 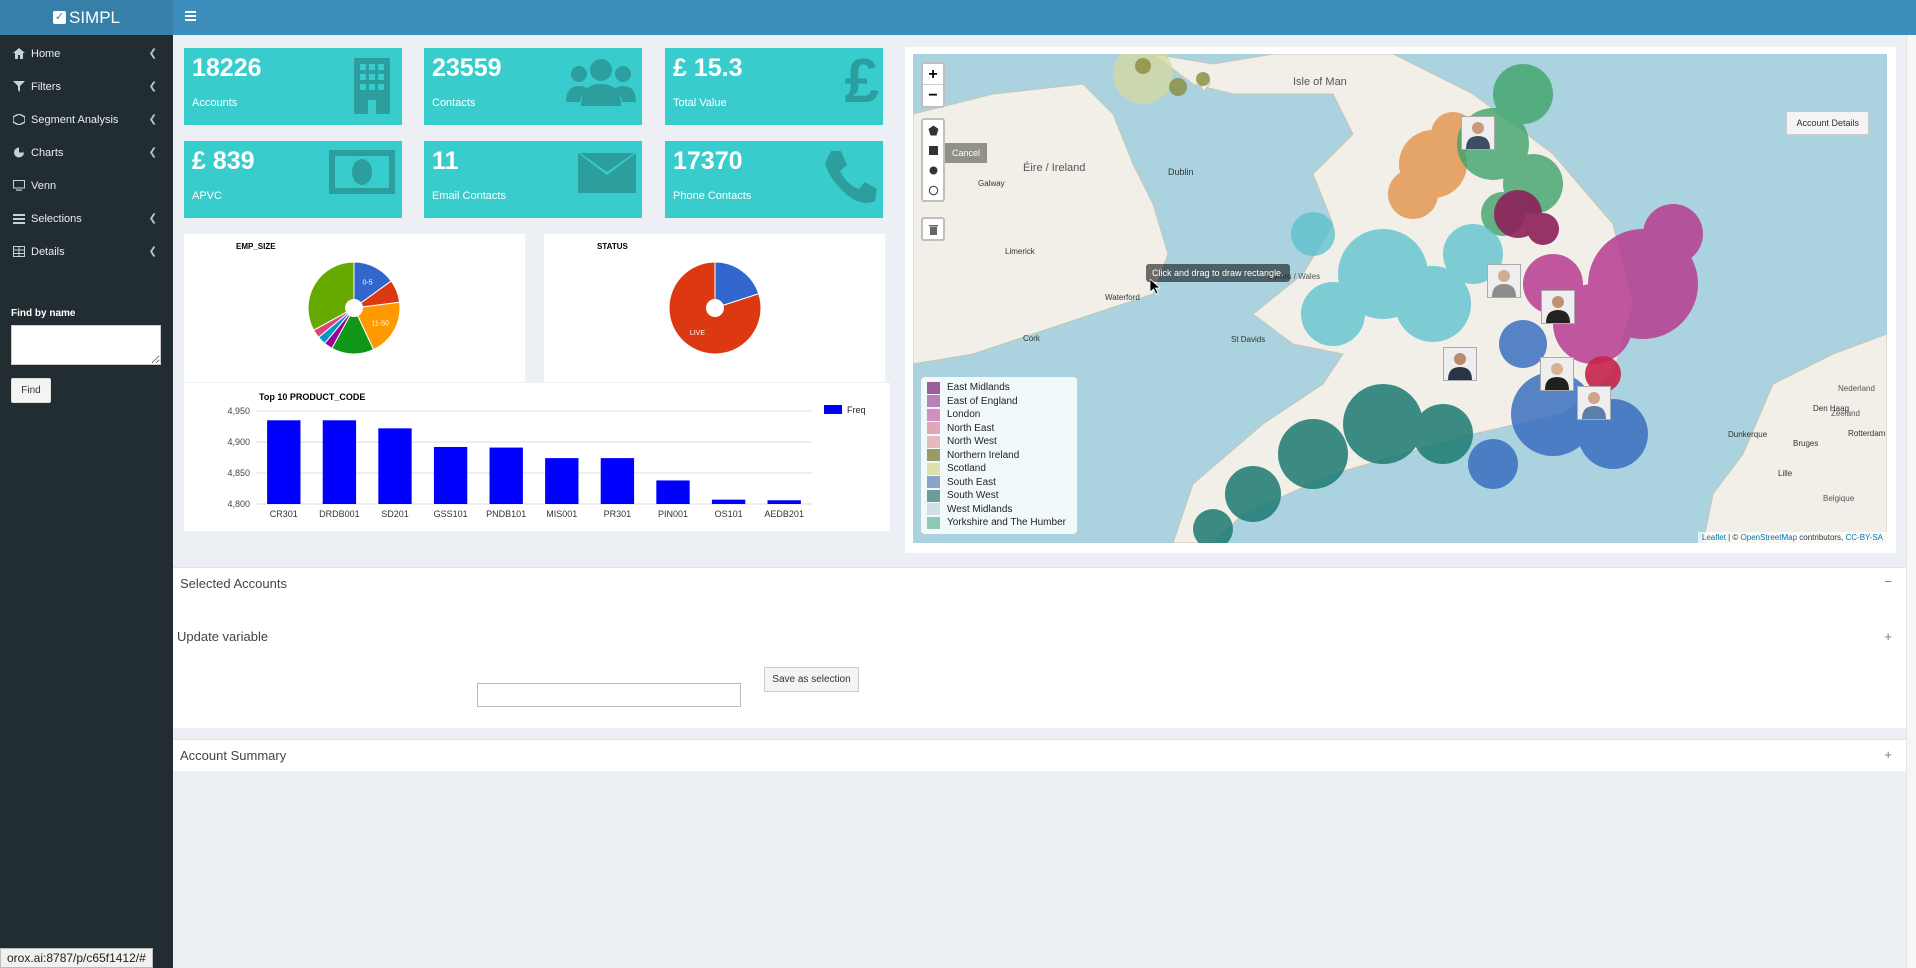 What do you see at coordinates (933, 74) in the screenshot?
I see `zoom-in-button: +` at bounding box center [933, 74].